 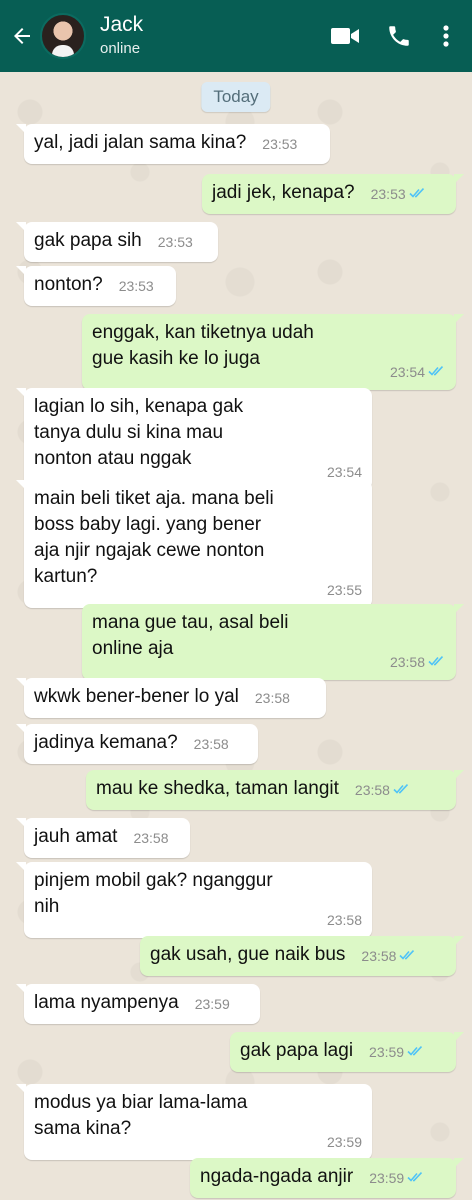 I want to click on message-text: lama nyampenya, so click(x=106, y=1002).